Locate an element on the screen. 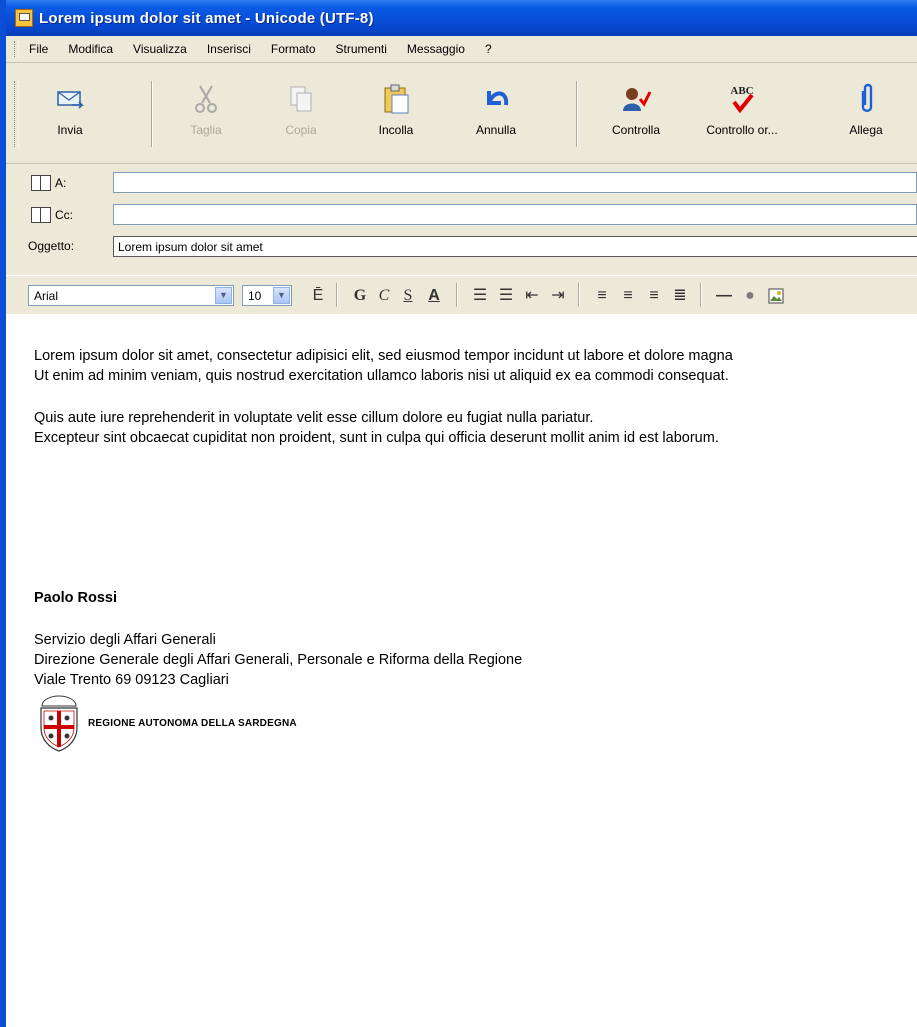  menu-messaggio: Messaggio is located at coordinates (436, 49).